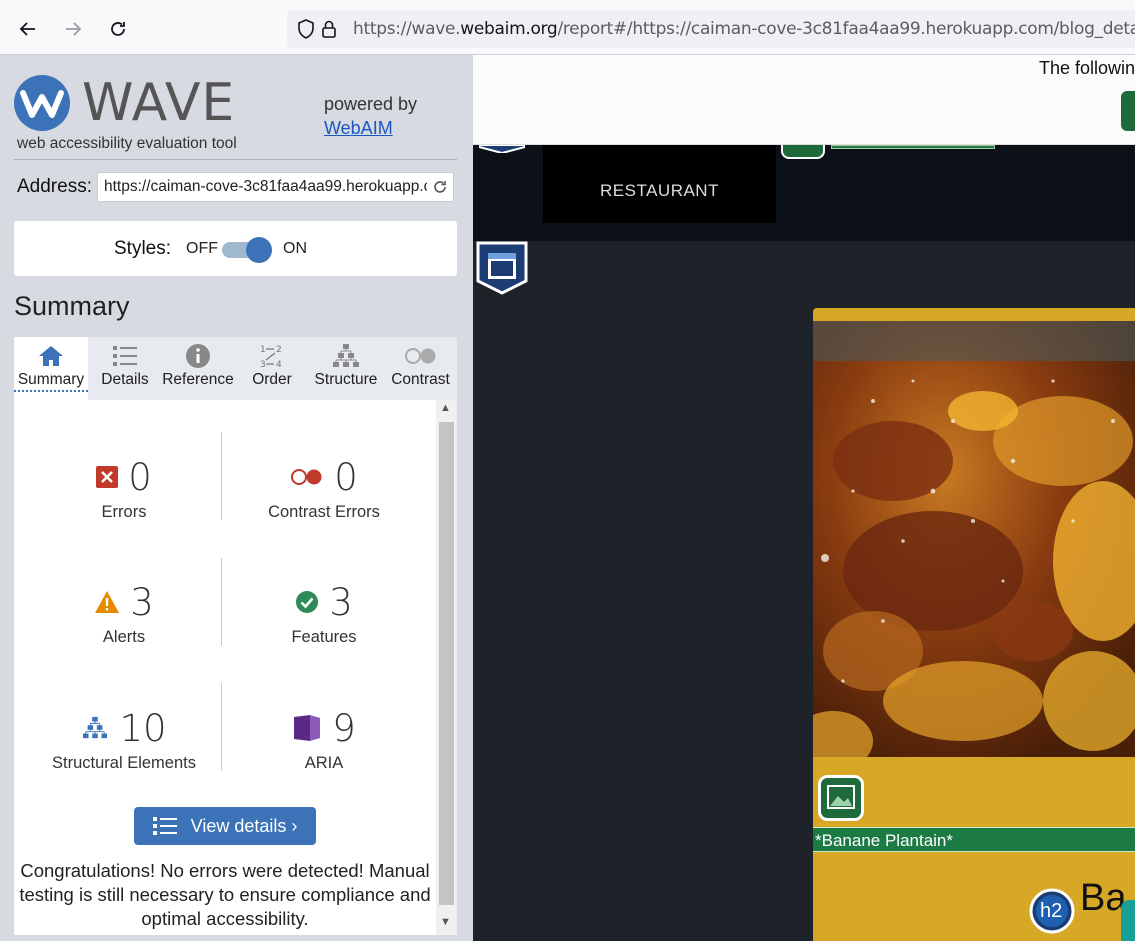 This screenshot has width=1135, height=941. I want to click on address-label: Address:, so click(54, 186).